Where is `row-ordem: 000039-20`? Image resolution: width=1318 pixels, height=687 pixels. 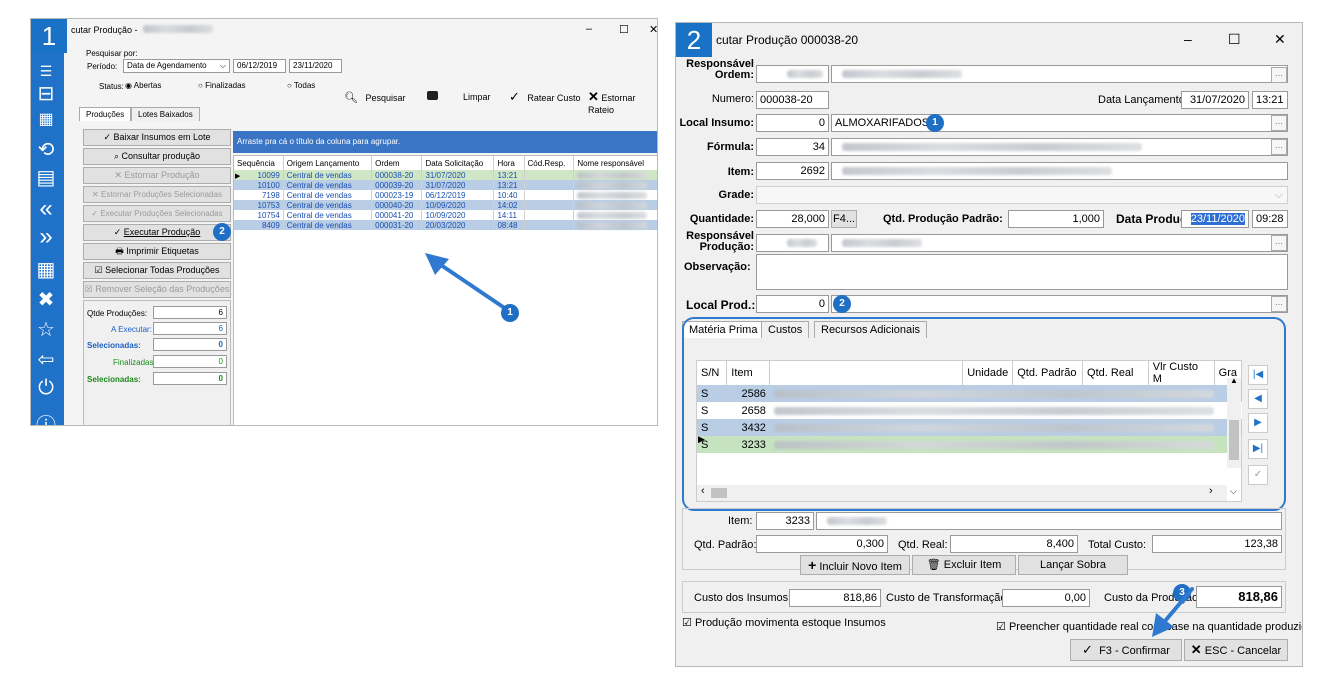 row-ordem: 000039-20 is located at coordinates (397, 185).